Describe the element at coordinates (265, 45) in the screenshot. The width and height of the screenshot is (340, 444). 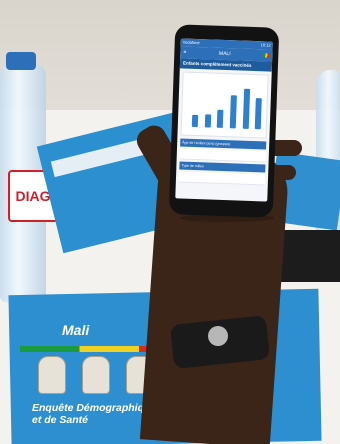
I see `status-time: 16:12` at that location.